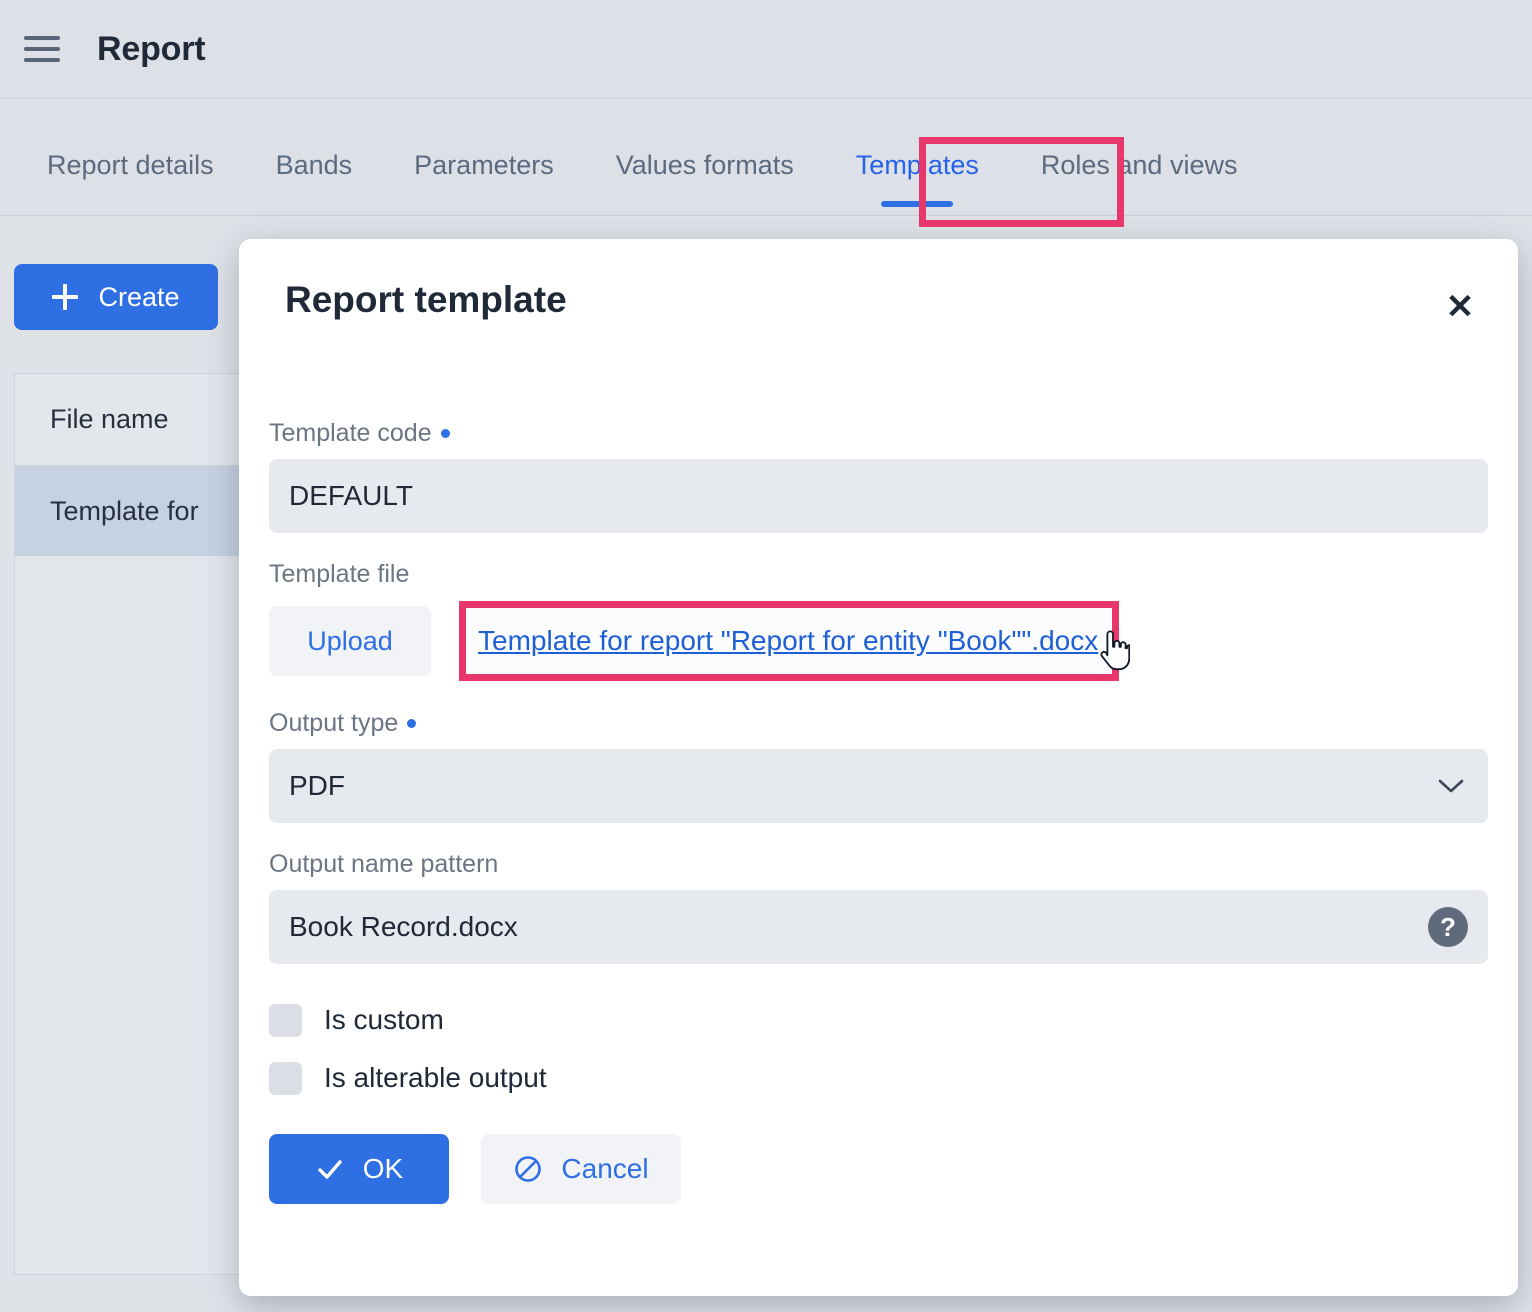  I want to click on template-code-value: DEFAULT, so click(351, 495).